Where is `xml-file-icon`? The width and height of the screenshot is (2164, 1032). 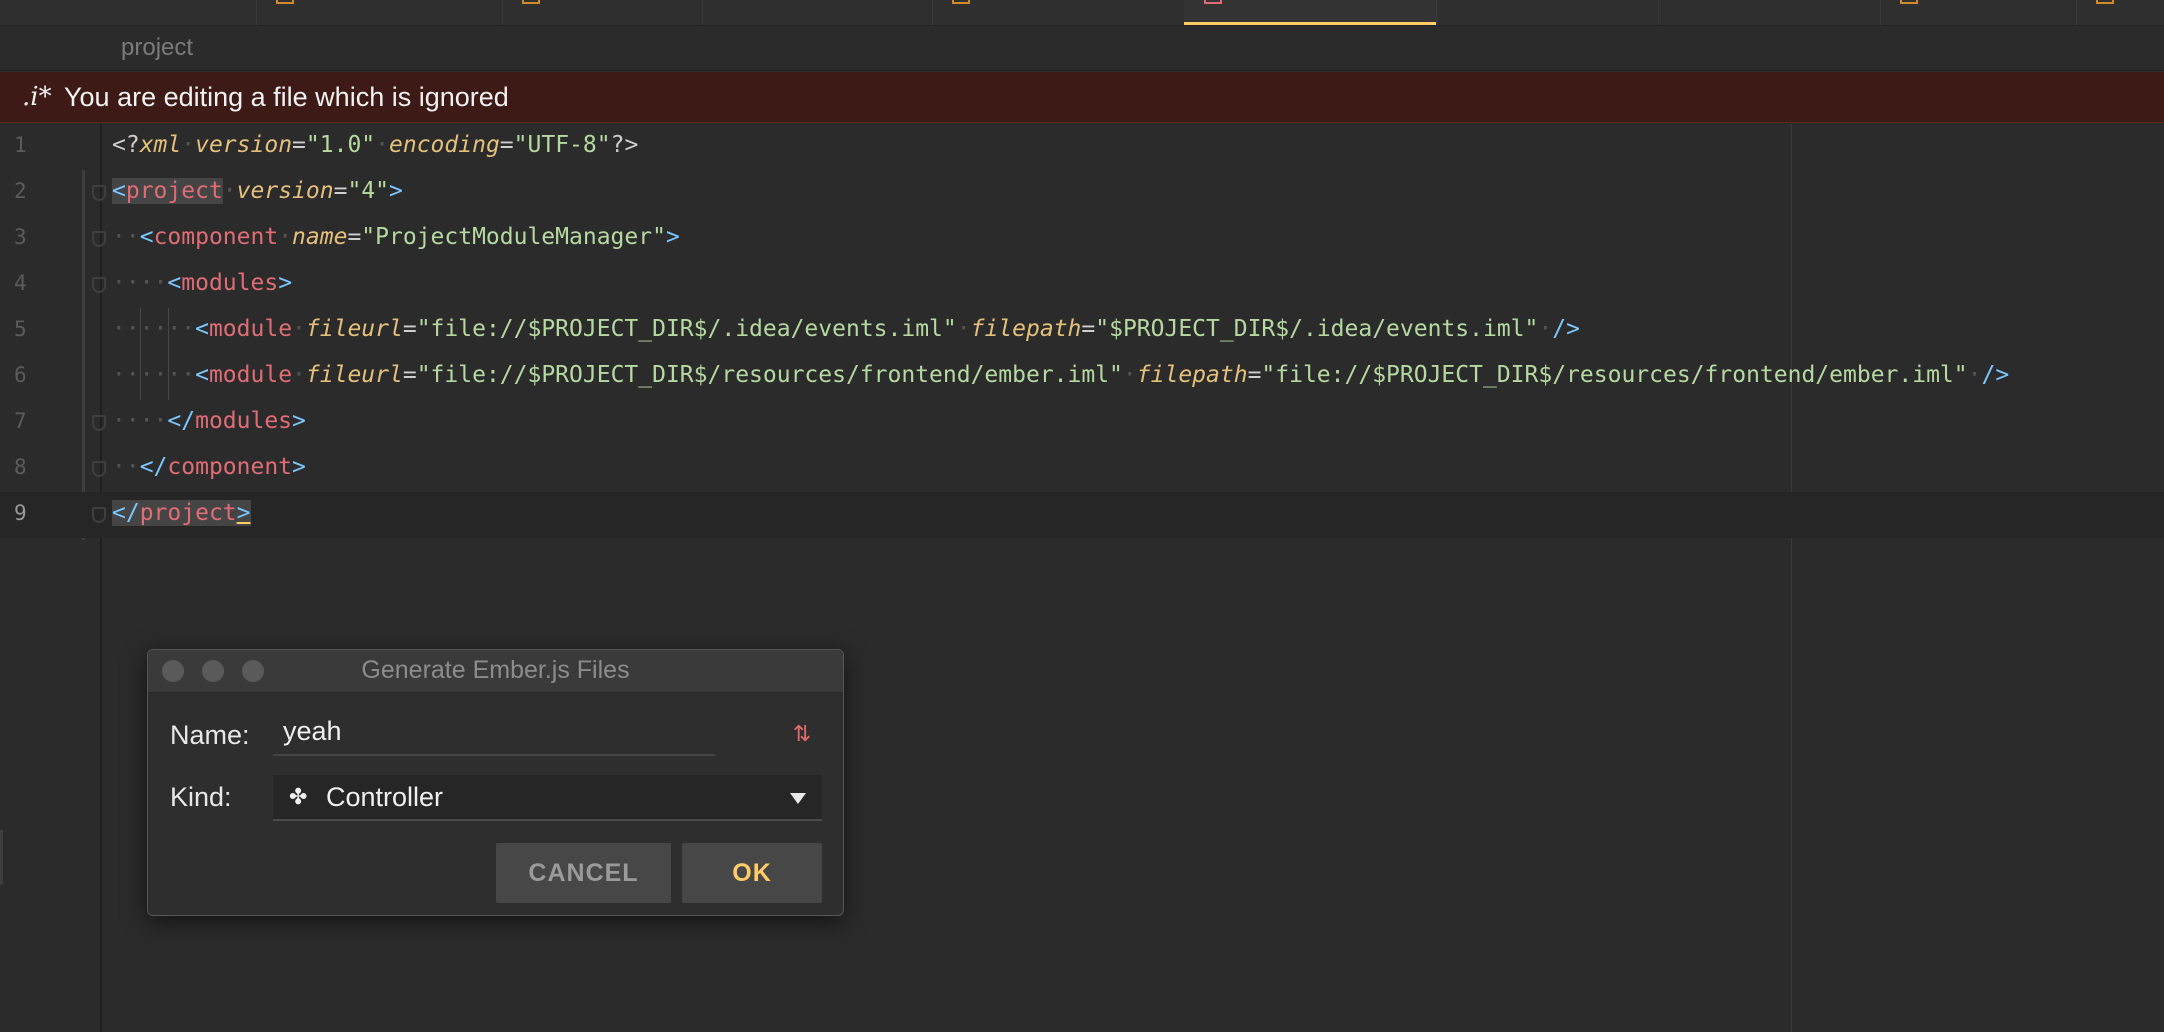
xml-file-icon is located at coordinates (1213, 2).